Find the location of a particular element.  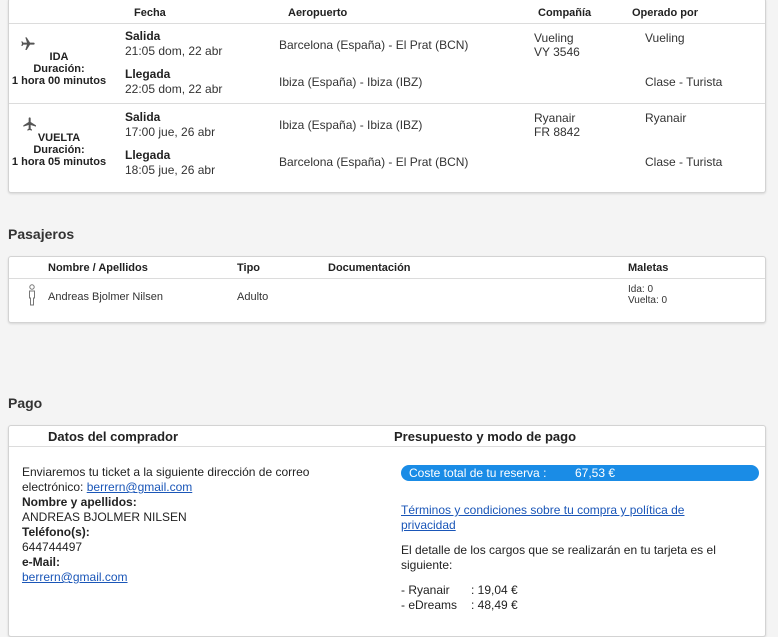

outbound-duration-label: Duración: is located at coordinates (59, 69).